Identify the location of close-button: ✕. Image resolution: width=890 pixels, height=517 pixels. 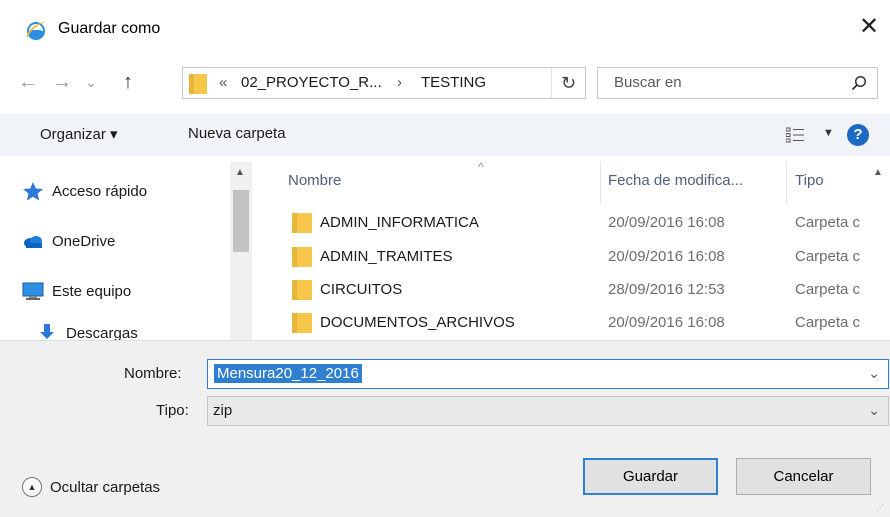
(869, 27).